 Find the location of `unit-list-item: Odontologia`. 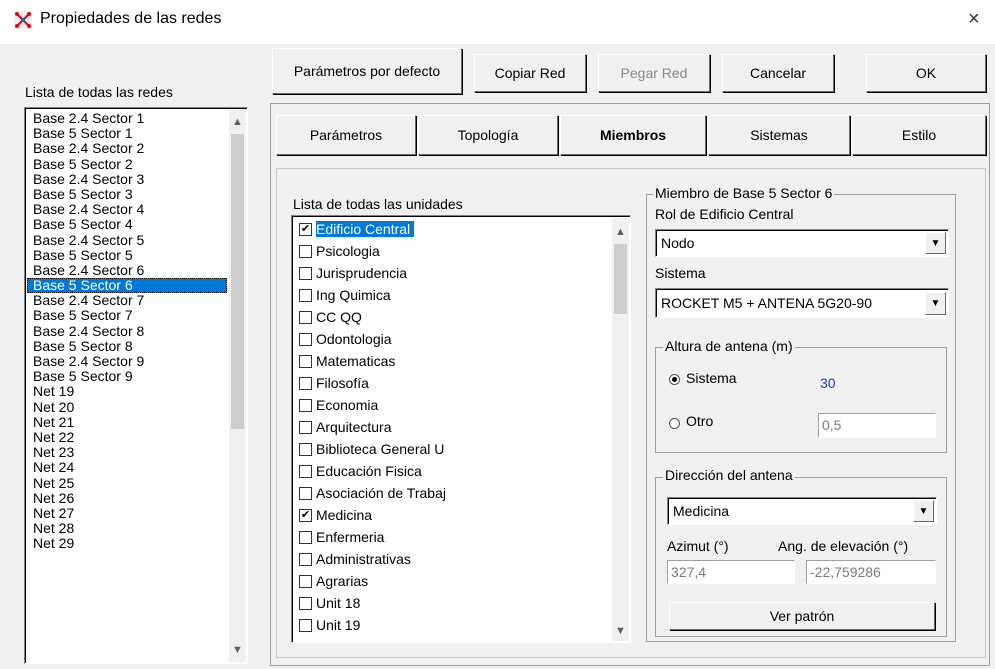

unit-list-item: Odontologia is located at coordinates (443, 339).